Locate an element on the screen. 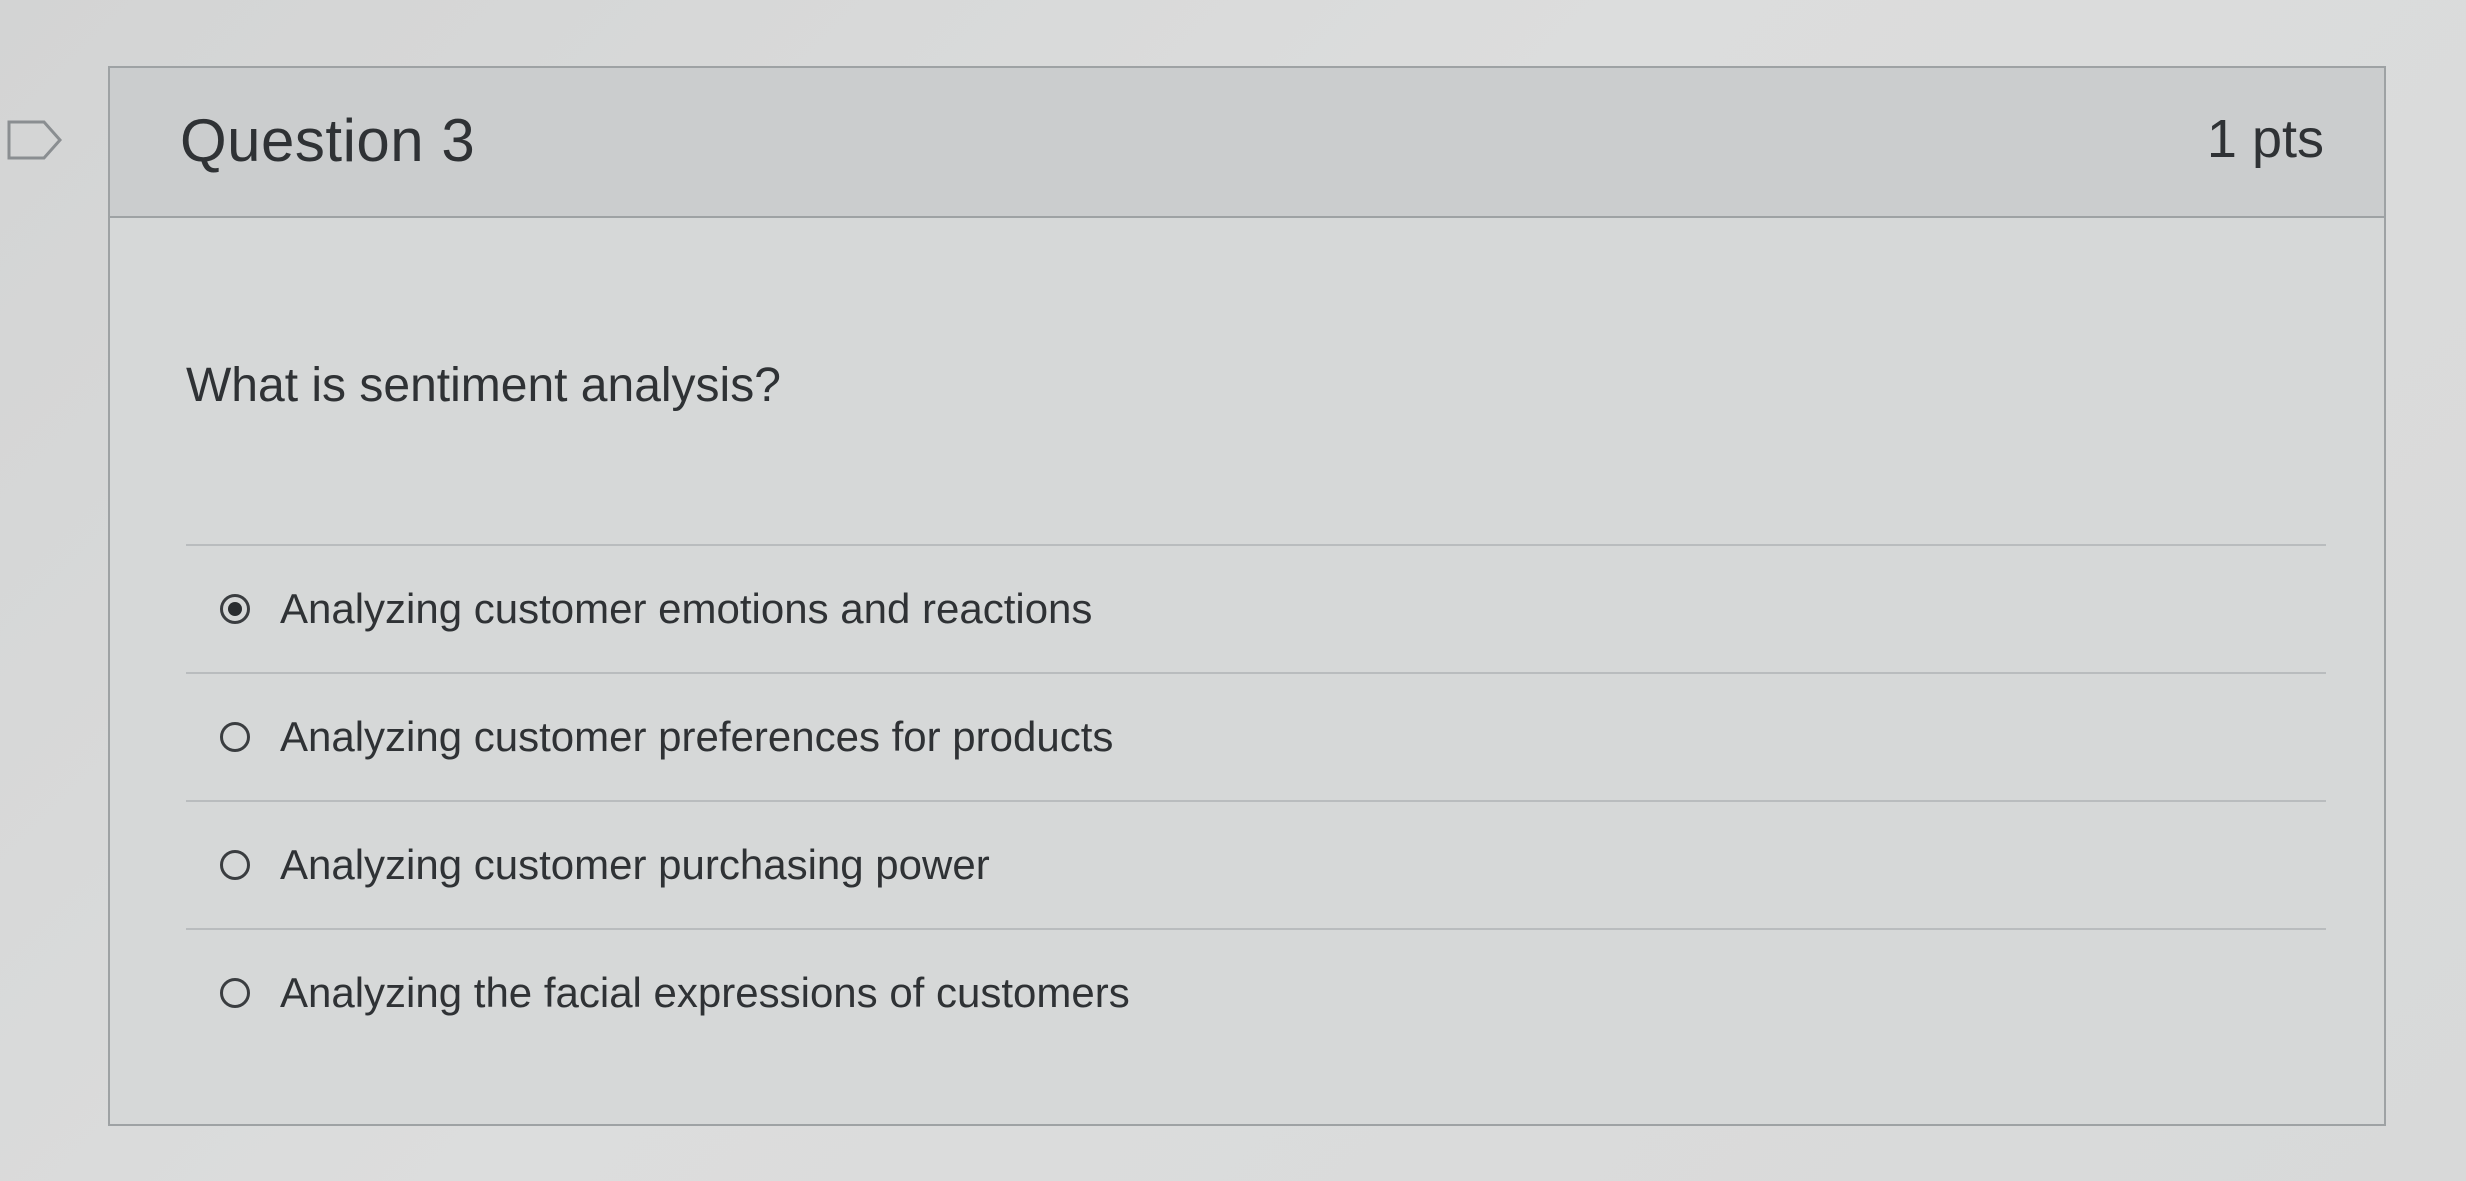  question-header: Question 3 1 pts is located at coordinates (1247, 143).